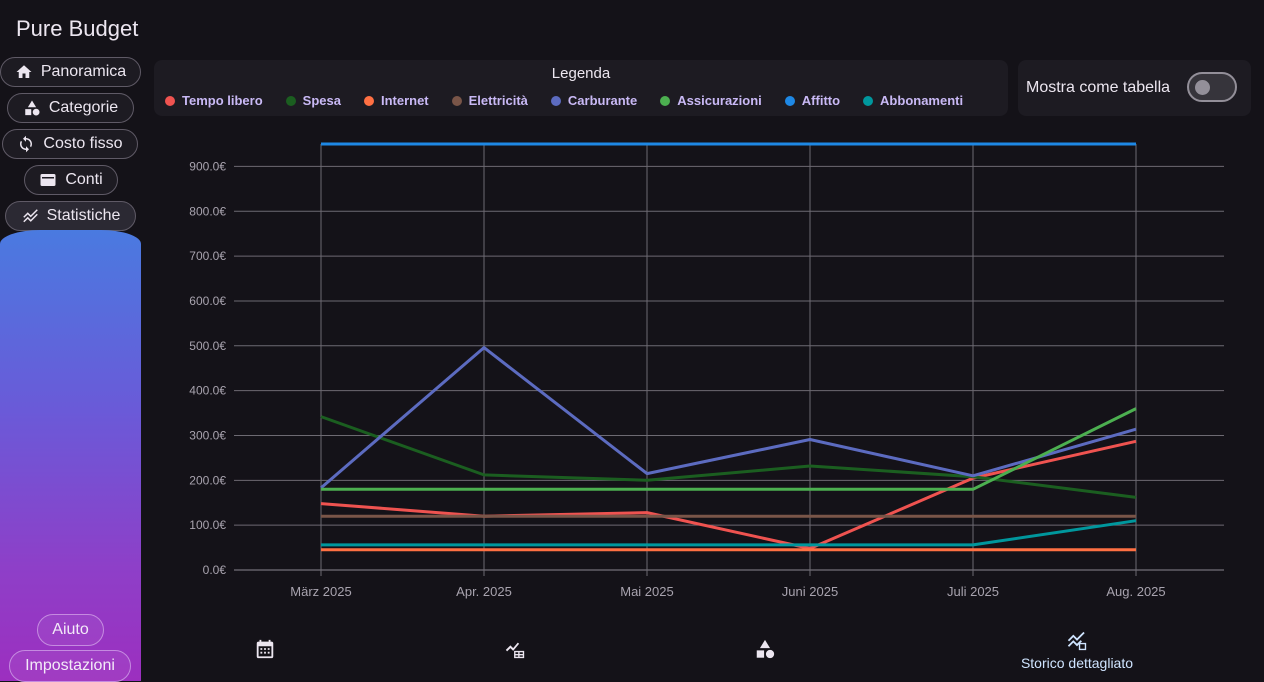 The height and width of the screenshot is (682, 1264). I want to click on y-tick-label: 800.0€, so click(207, 211).